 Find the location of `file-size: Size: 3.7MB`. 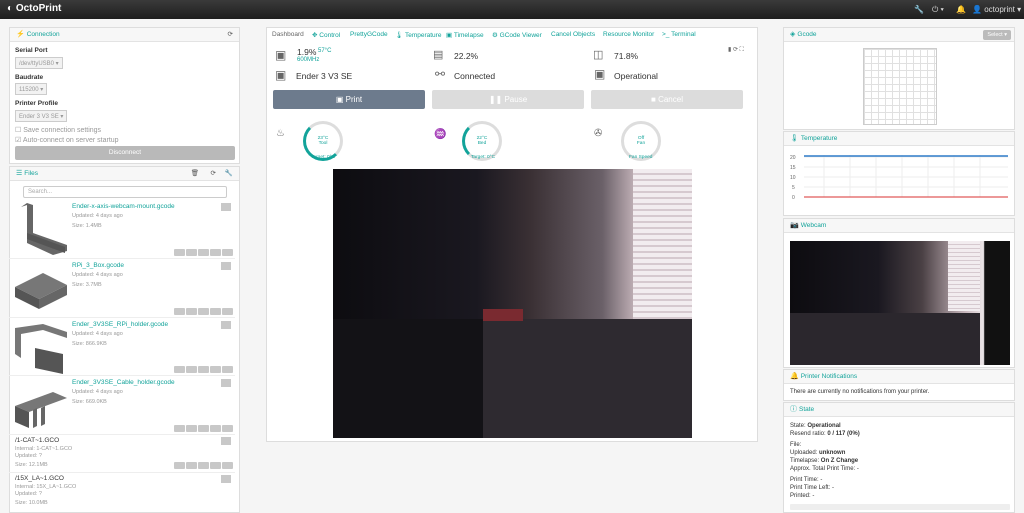

file-size: Size: 3.7MB is located at coordinates (87, 285).